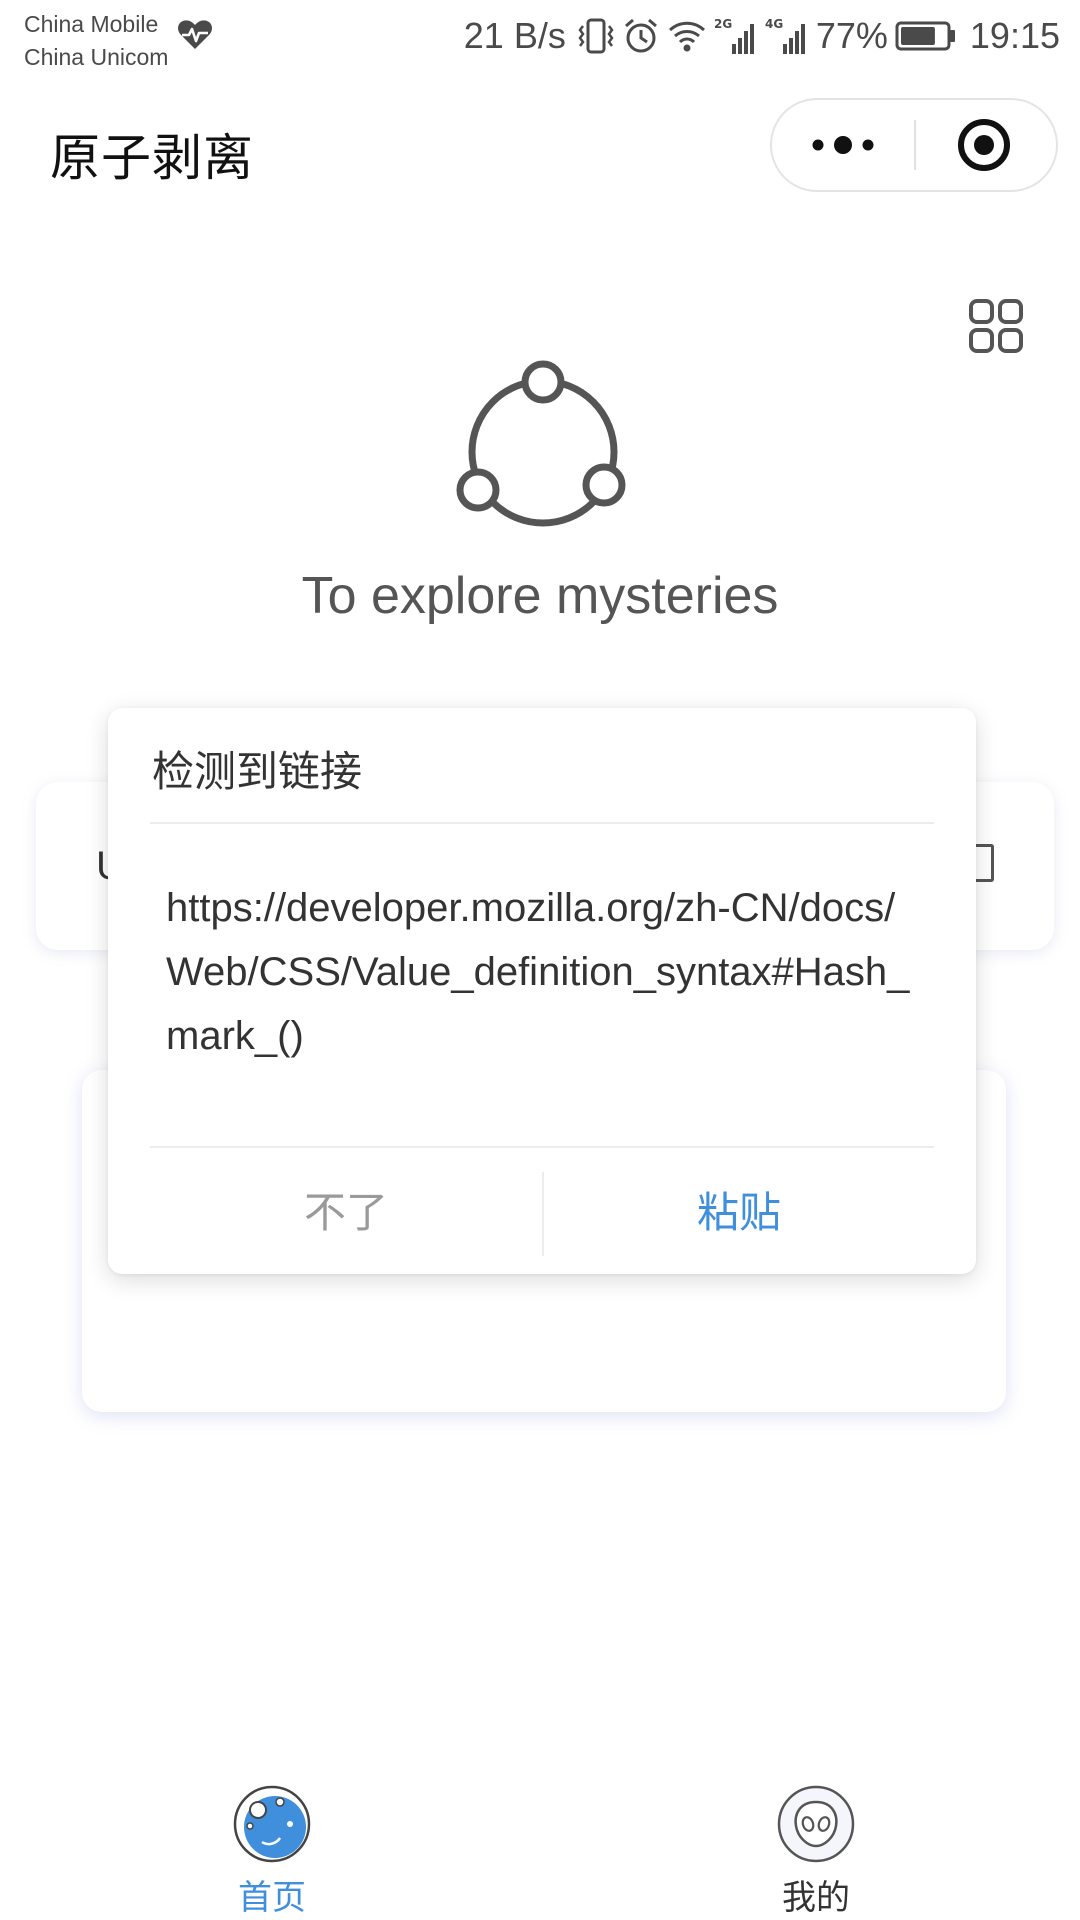  What do you see at coordinates (540, 1840) in the screenshot?
I see `tab-bar: 首页 我的` at bounding box center [540, 1840].